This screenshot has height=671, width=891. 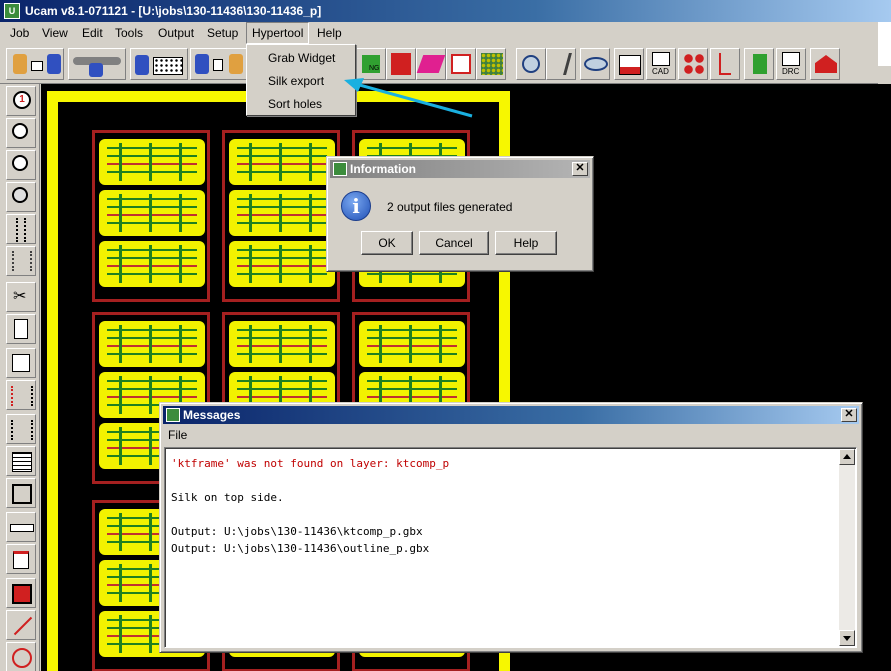 I want to click on skeleton-button, so click(x=21, y=229).